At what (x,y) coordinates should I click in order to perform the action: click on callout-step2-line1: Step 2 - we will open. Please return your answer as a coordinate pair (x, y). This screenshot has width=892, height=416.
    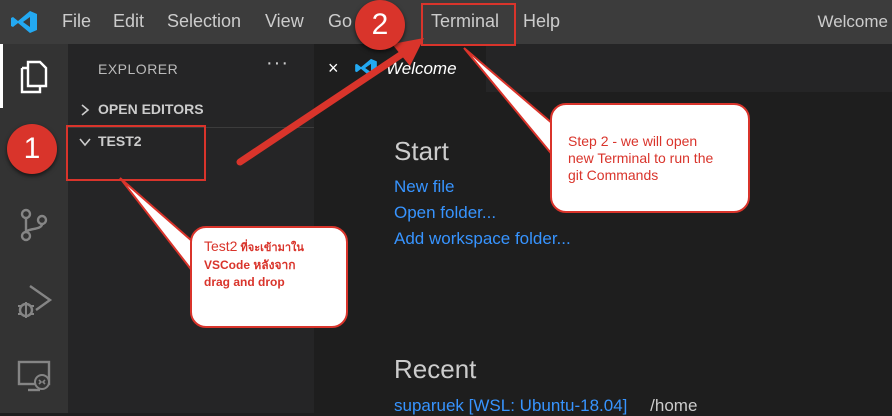
    Looking at the image, I should click on (633, 141).